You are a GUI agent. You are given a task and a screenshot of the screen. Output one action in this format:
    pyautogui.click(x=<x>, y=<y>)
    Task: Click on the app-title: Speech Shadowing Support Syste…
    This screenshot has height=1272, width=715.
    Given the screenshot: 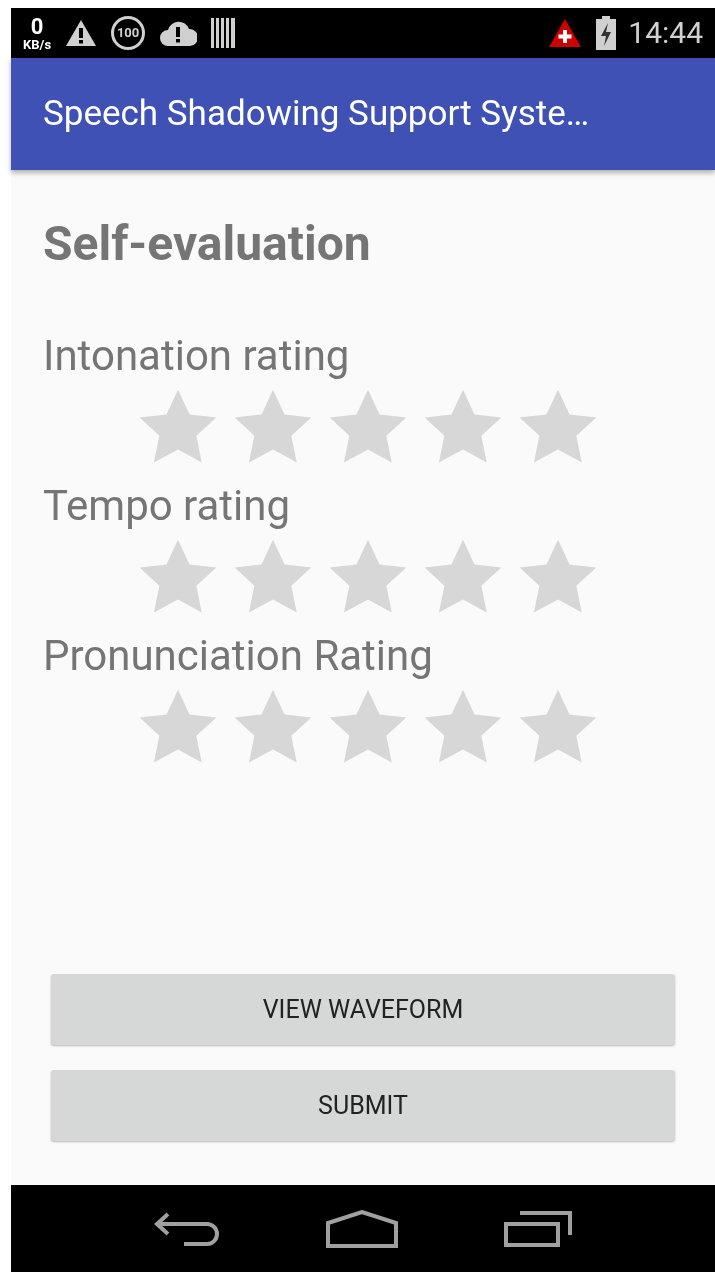 What is the action you would take?
    pyautogui.click(x=316, y=113)
    